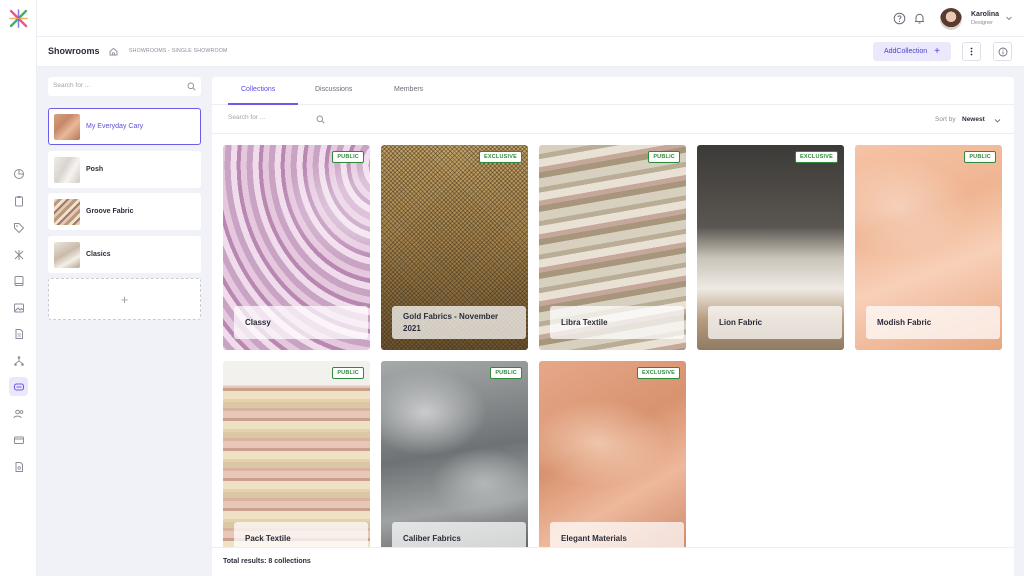 The width and height of the screenshot is (1024, 576). I want to click on sort-dropdown: Newest, so click(973, 119).